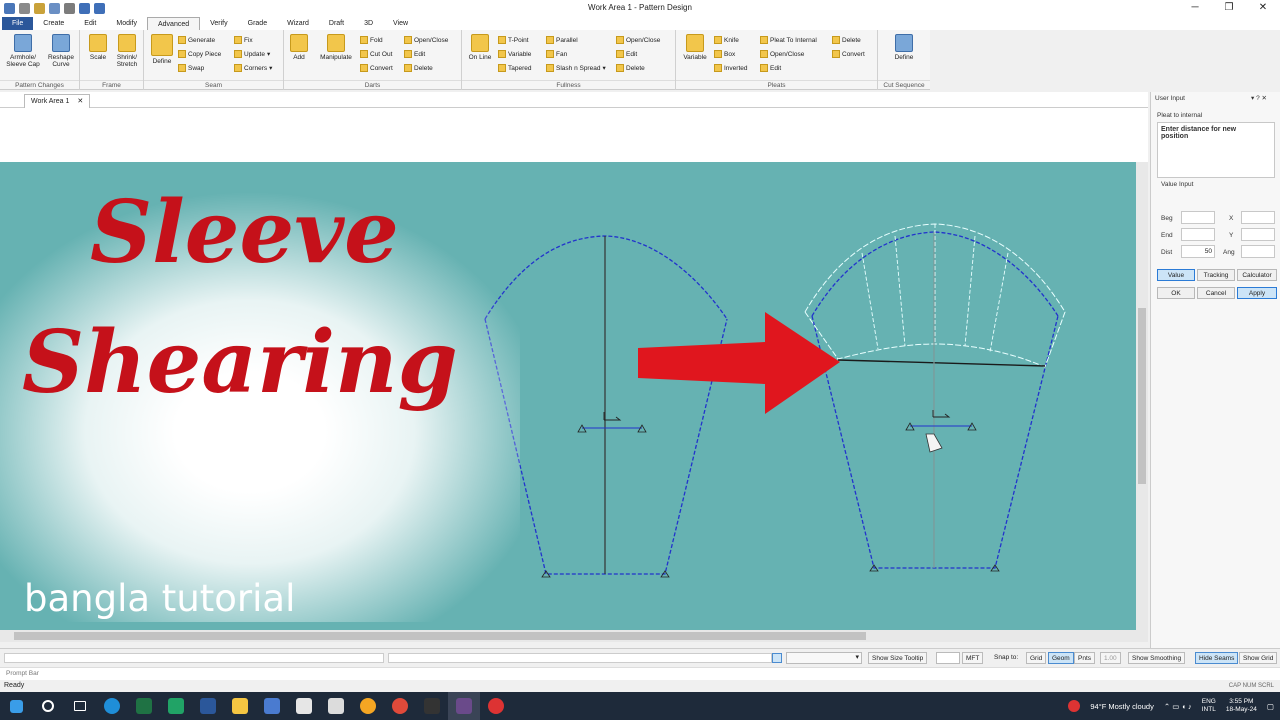 Image resolution: width=1280 pixels, height=720 pixels. Describe the element at coordinates (243, 40) in the screenshot. I see `fix-button: Fix` at that location.